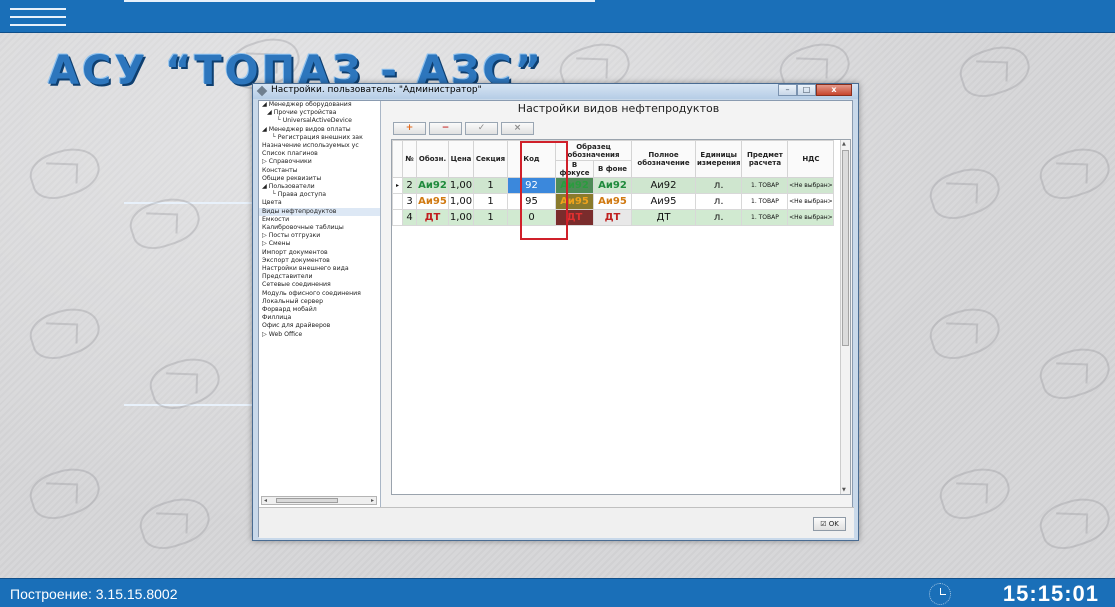  Describe the element at coordinates (319, 105) in the screenshot. I see `tree-item: ◢ Менеджер оборудования` at that location.